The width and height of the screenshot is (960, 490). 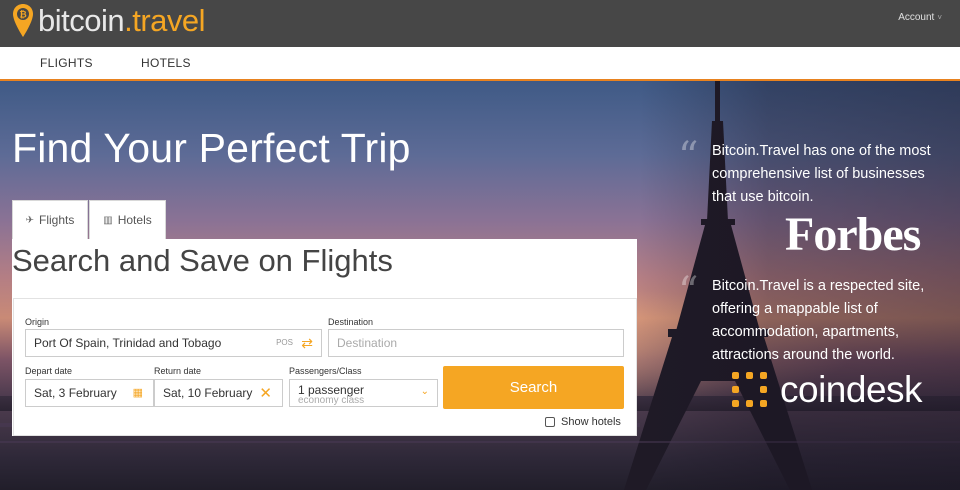 I want to click on destination-placeholder: Destination, so click(x=367, y=343).